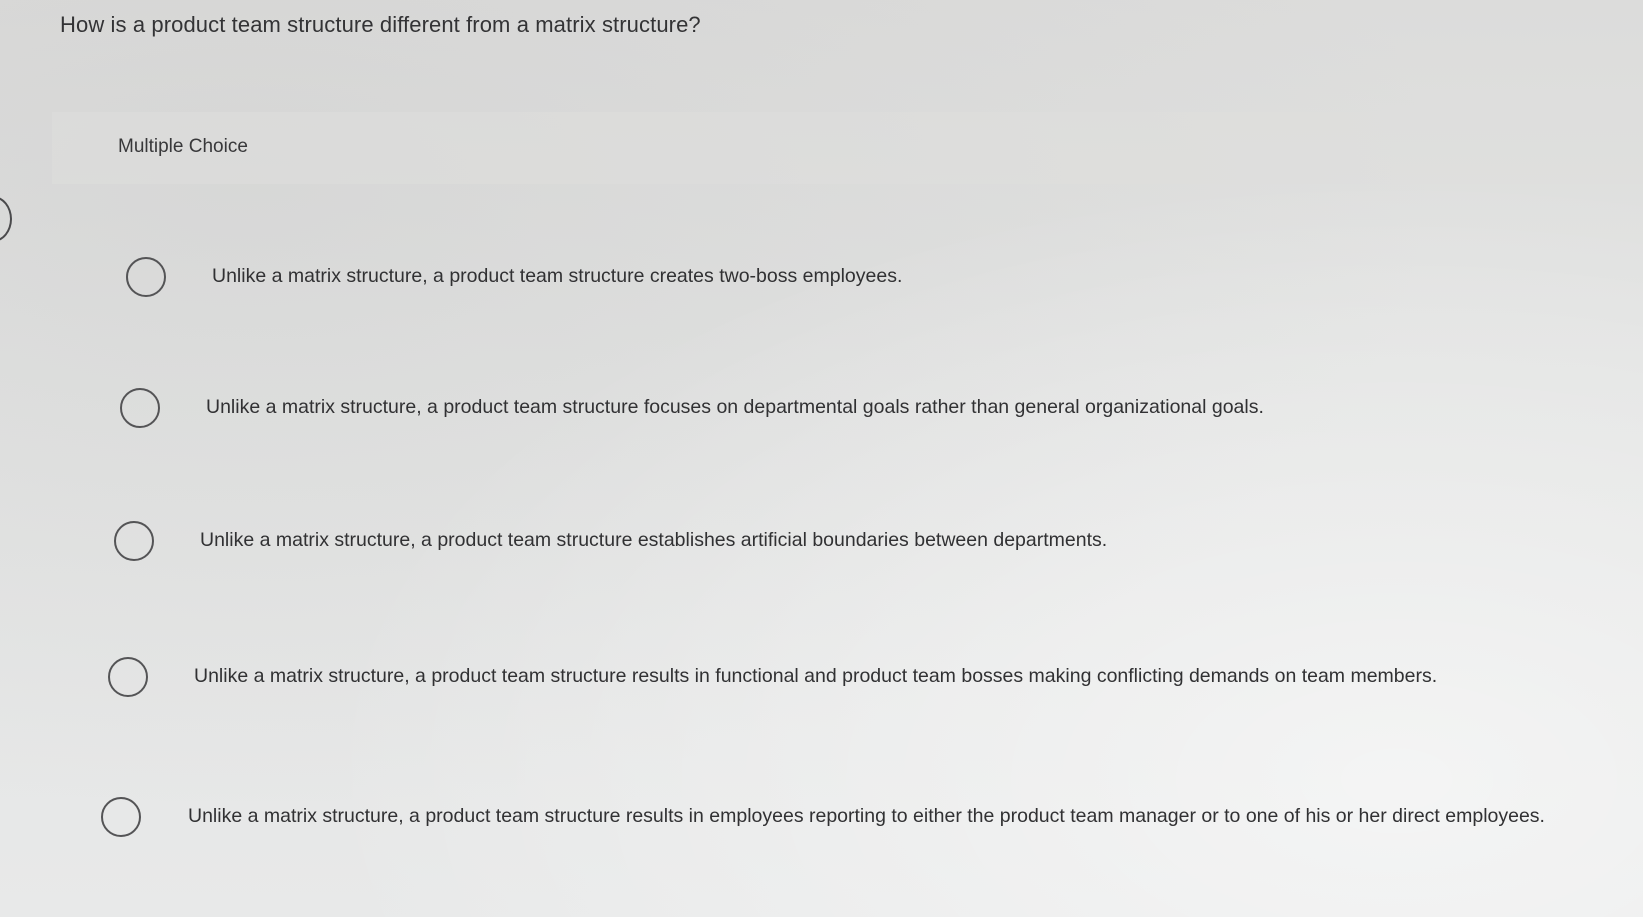 This screenshot has height=917, width=1643. I want to click on partial-circle-edge-icon, so click(6, 219).